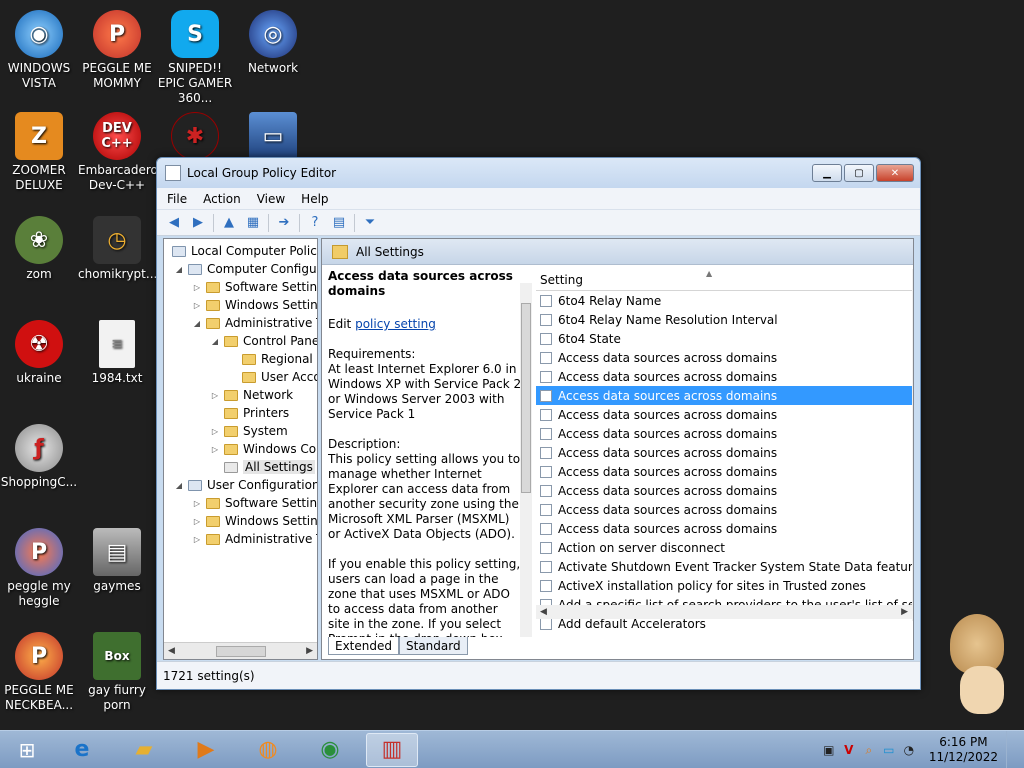 This screenshot has width=1024, height=768. Describe the element at coordinates (39, 50) in the screenshot. I see `desktop-icon-windows-vista: ◉ WINDOWS VISTA` at that location.